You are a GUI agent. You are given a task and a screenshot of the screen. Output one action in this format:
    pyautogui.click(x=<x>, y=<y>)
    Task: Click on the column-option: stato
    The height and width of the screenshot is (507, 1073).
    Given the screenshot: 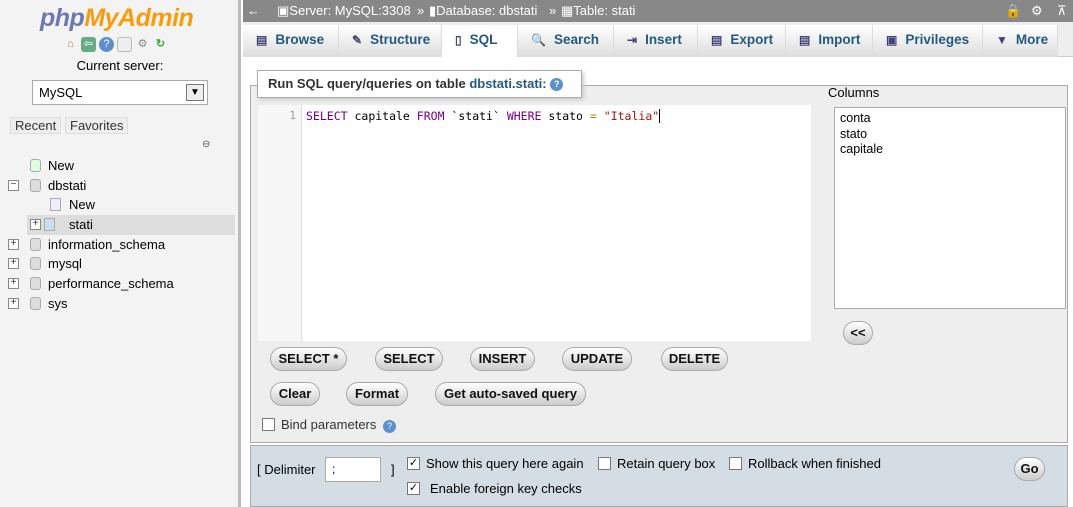 What is the action you would take?
    pyautogui.click(x=950, y=135)
    